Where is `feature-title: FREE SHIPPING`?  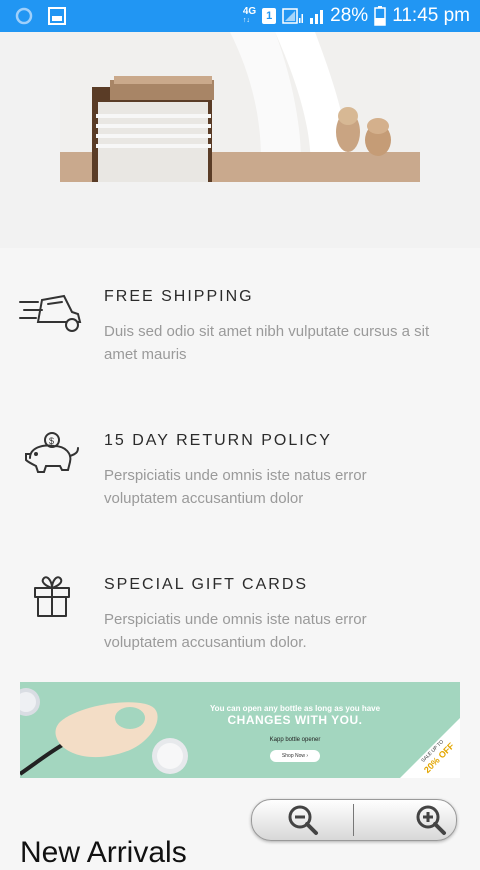
feature-title: FREE SHIPPING is located at coordinates (179, 296).